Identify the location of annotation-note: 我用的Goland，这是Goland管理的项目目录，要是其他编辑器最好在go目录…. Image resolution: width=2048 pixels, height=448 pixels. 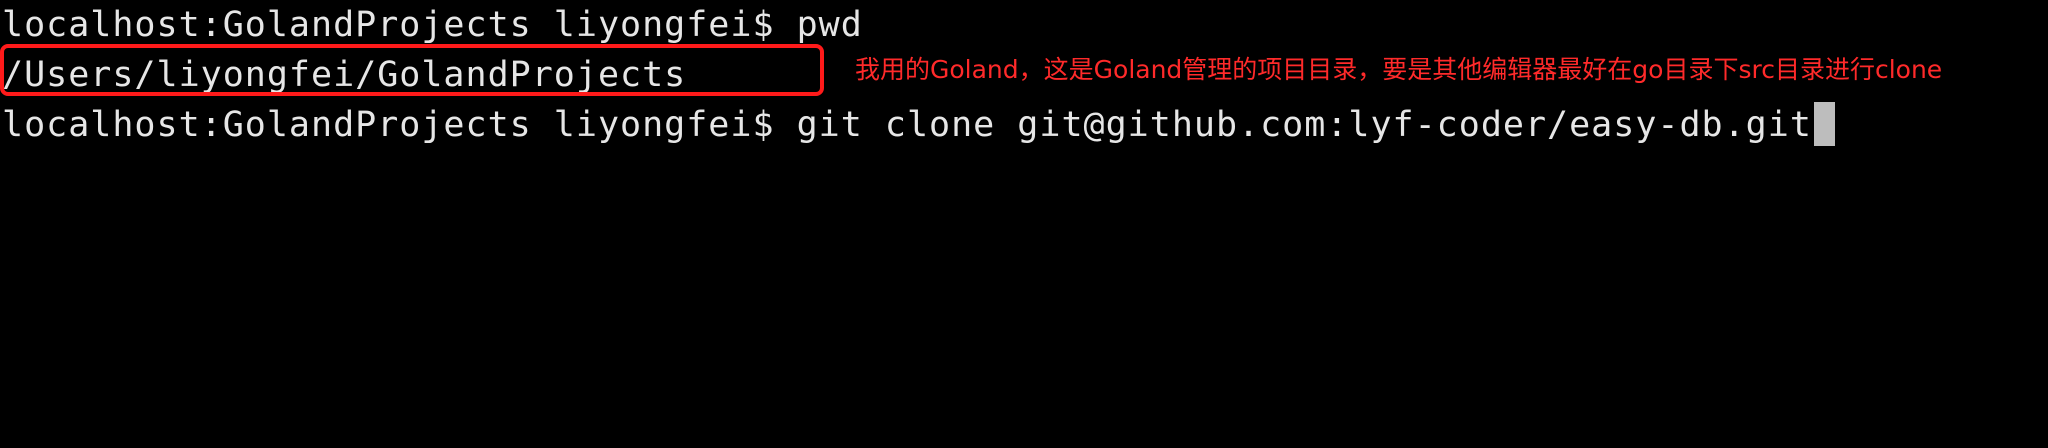
(1399, 69).